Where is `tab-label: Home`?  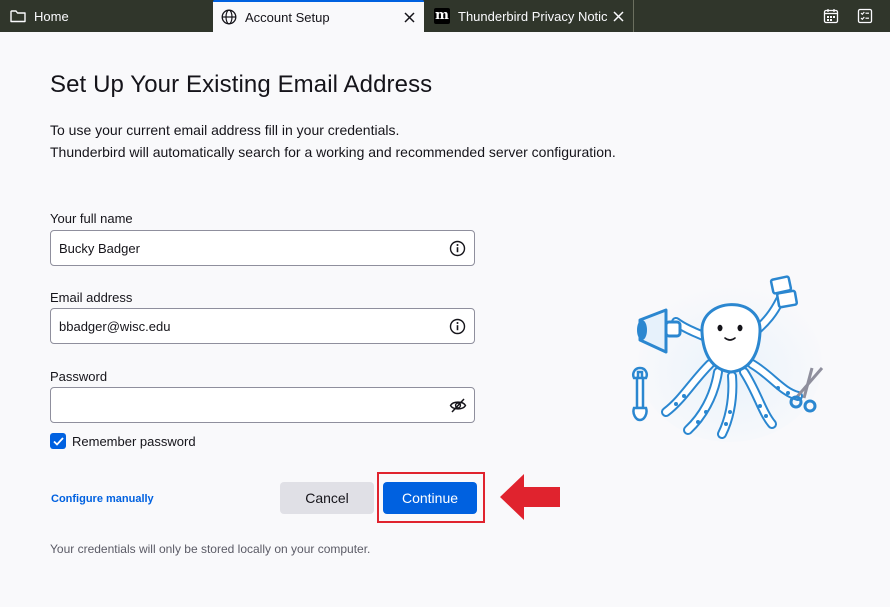
tab-label: Home is located at coordinates (51, 16).